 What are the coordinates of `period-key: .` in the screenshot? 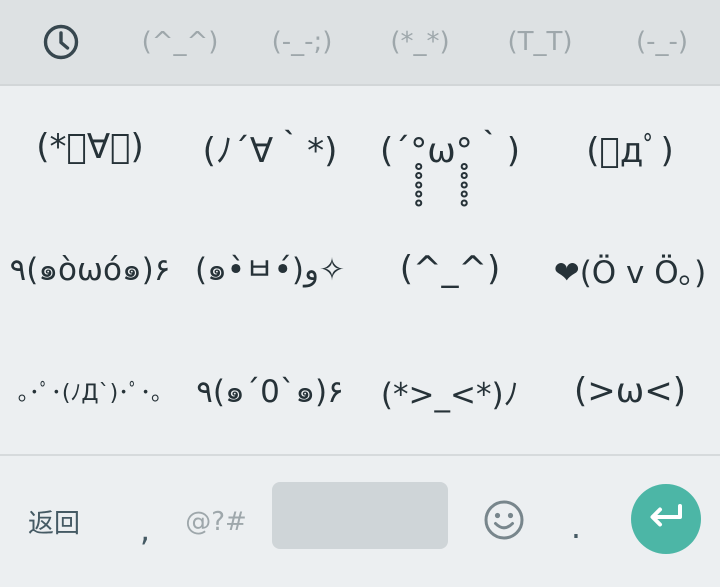 It's located at (576, 521).